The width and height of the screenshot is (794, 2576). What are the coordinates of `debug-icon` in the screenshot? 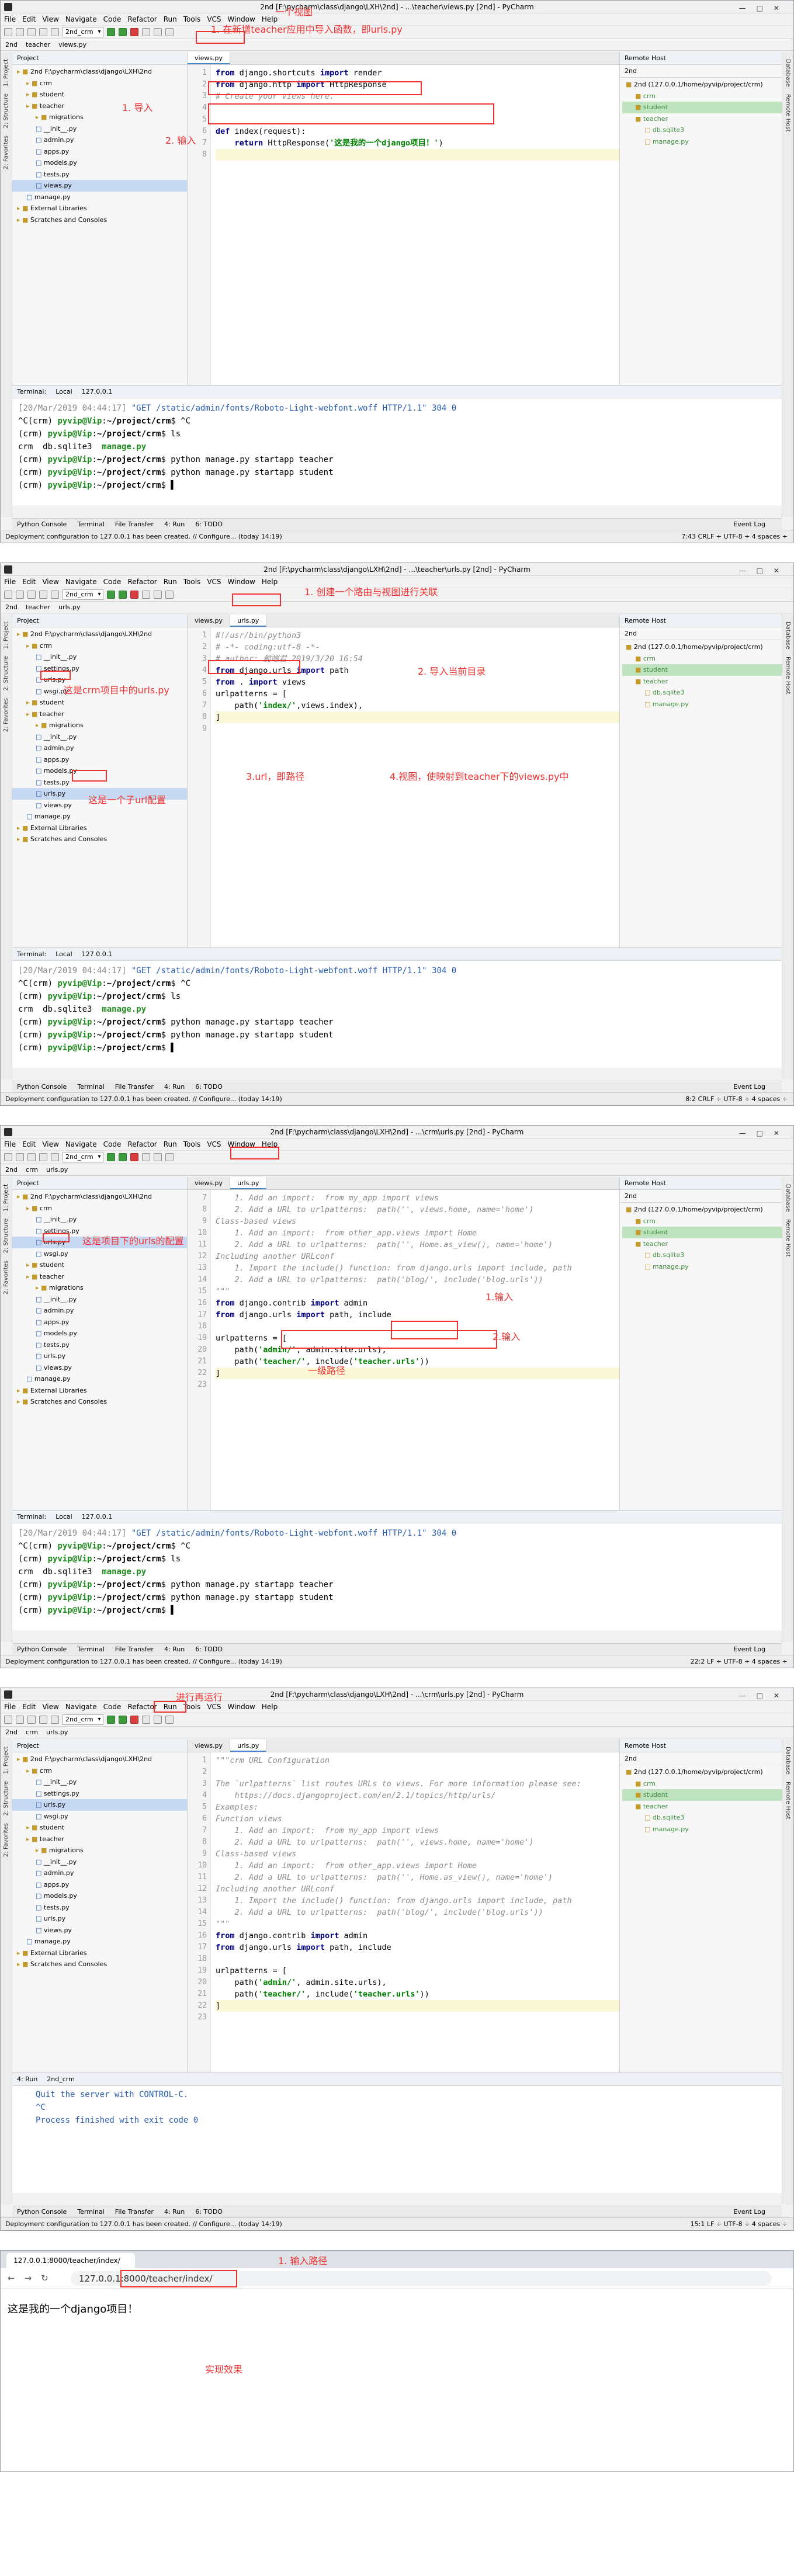 It's located at (122, 595).